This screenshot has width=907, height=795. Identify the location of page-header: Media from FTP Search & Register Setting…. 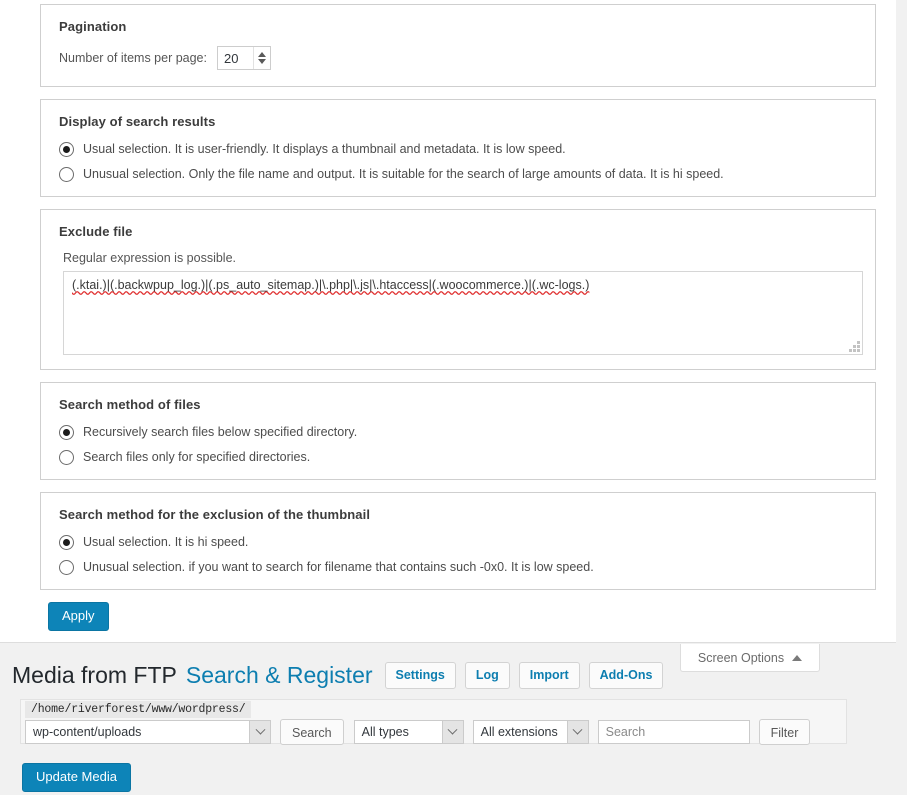
(453, 675).